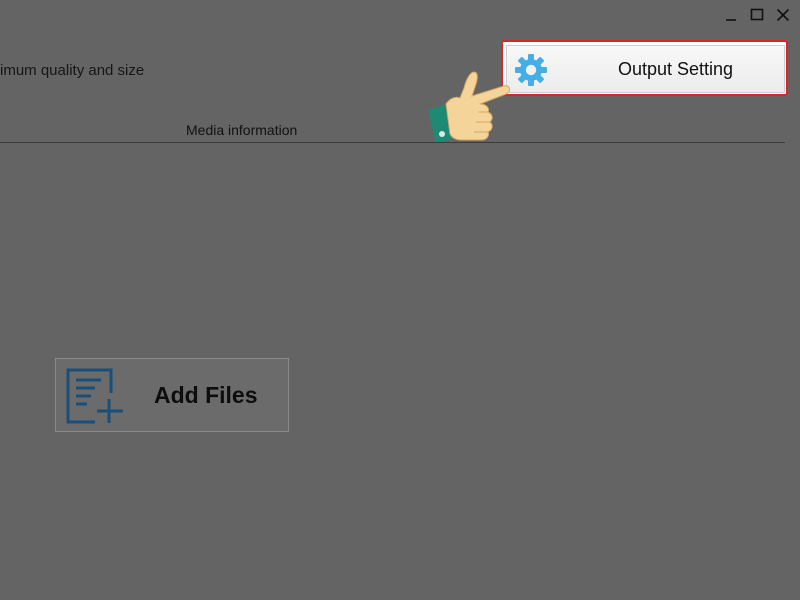 This screenshot has height=600, width=800. I want to click on window-controls, so click(757, 15).